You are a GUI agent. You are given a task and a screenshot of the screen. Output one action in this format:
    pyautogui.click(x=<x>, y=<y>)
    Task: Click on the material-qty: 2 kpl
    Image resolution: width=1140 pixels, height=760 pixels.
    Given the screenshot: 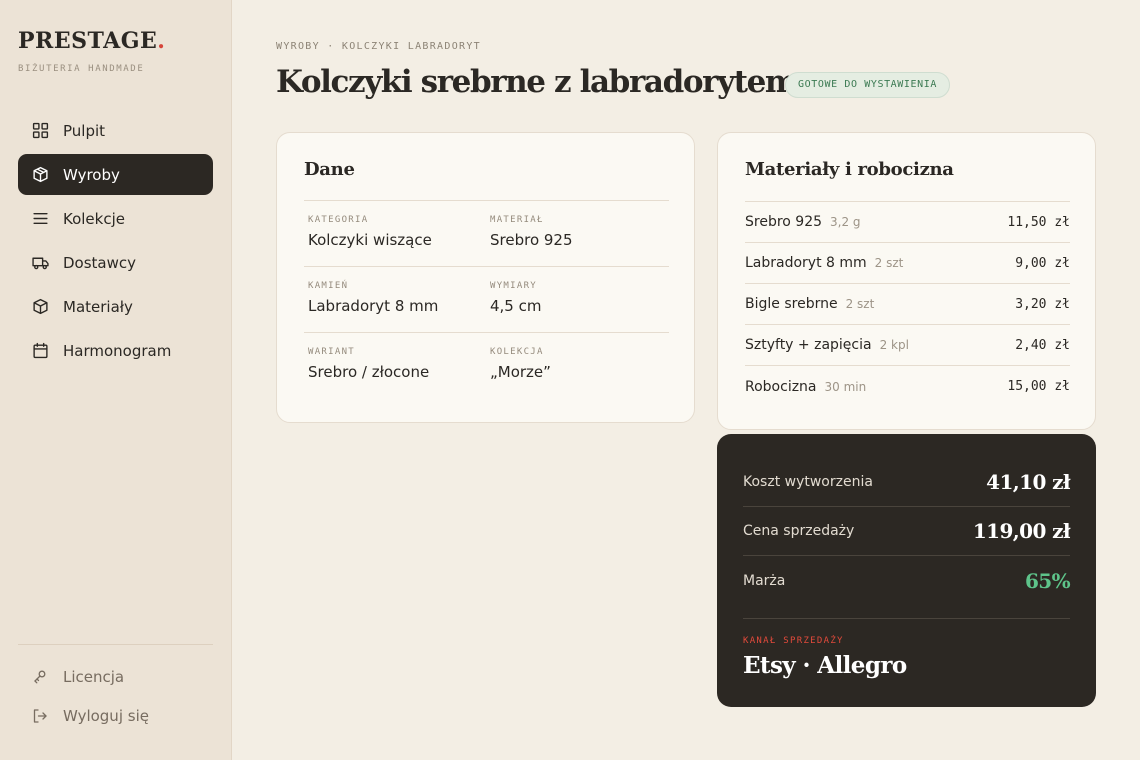 What is the action you would take?
    pyautogui.click(x=894, y=345)
    